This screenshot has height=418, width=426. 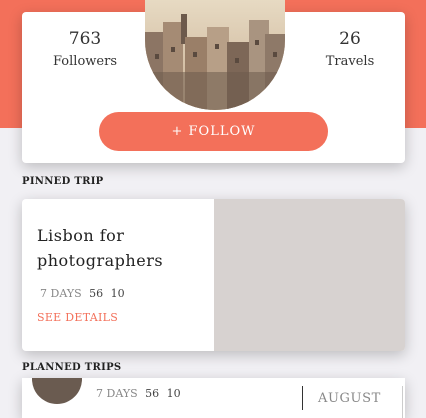 What do you see at coordinates (402, 402) in the screenshot?
I see `card-edge-divider` at bounding box center [402, 402].